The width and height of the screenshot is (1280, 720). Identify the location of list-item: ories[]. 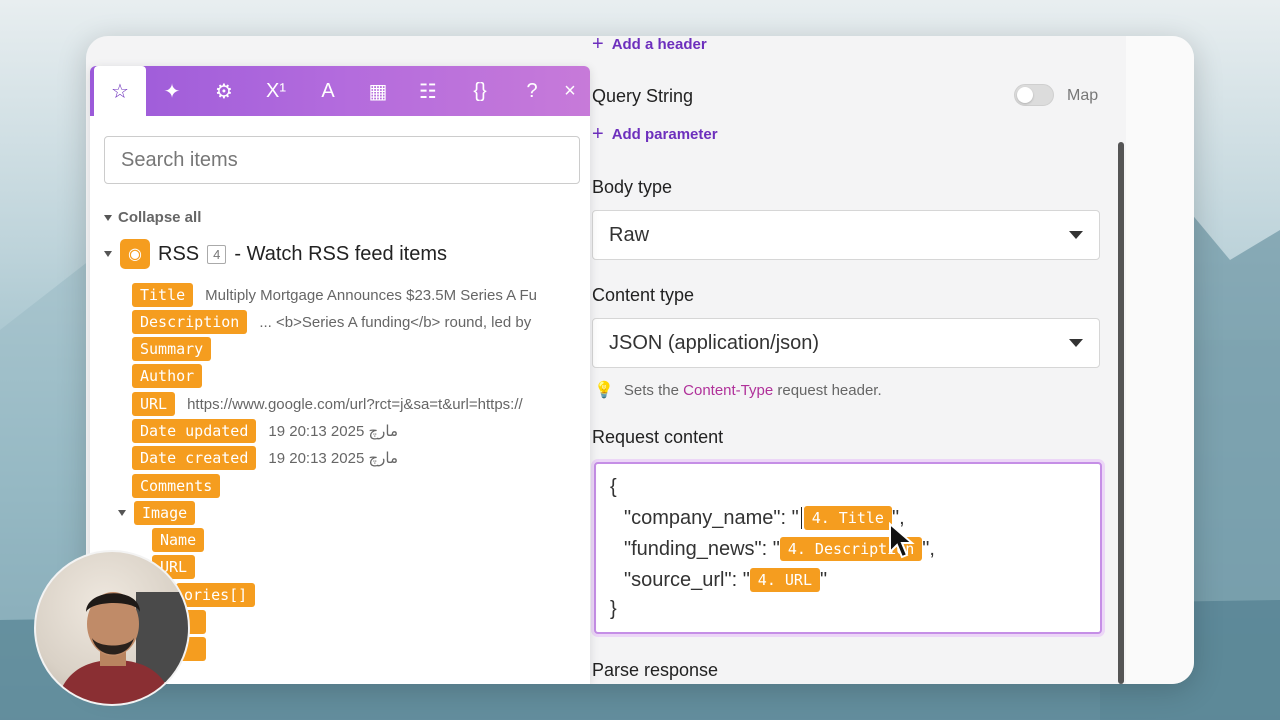
(216, 595).